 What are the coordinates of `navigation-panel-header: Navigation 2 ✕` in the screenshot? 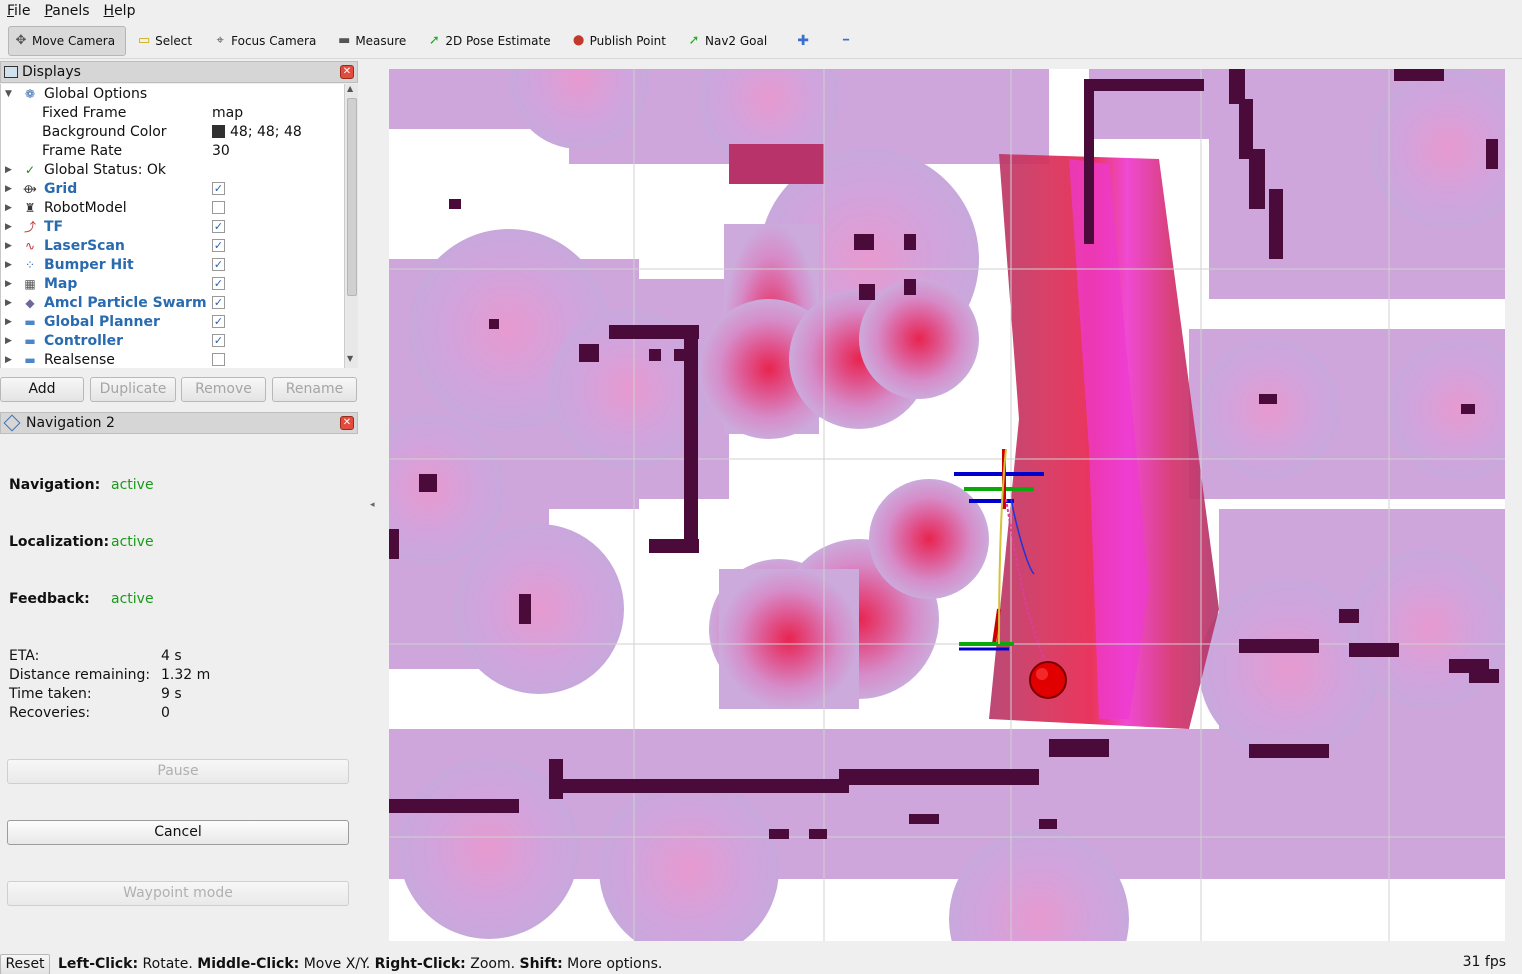 It's located at (179, 423).